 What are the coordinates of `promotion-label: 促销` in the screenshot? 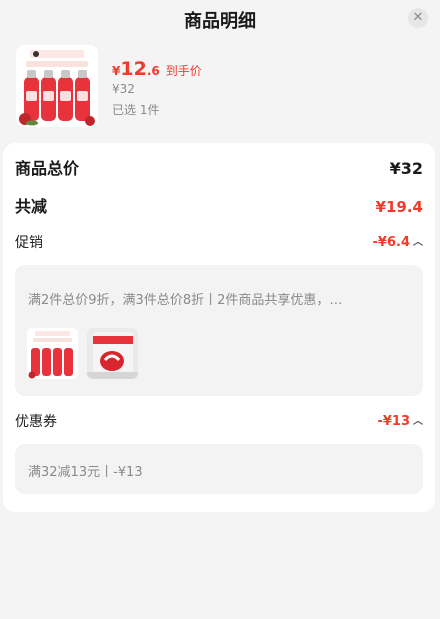 It's located at (29, 243).